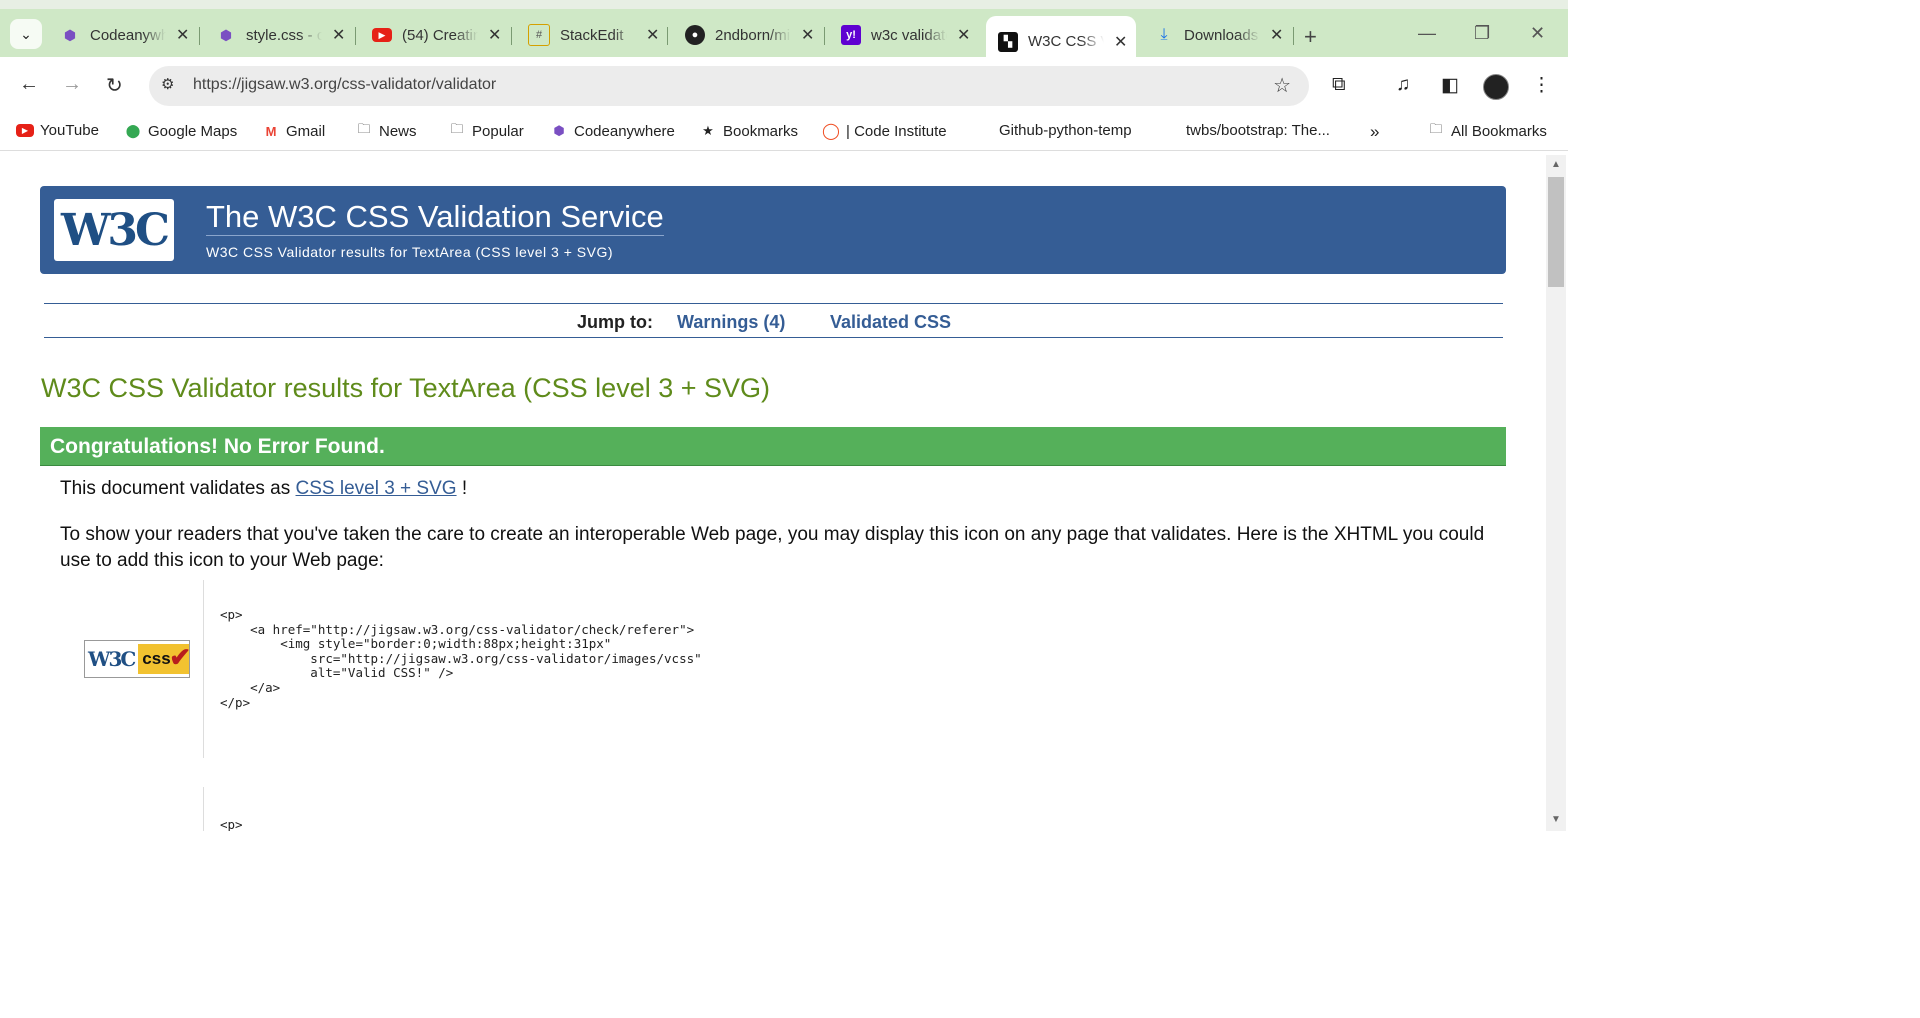 The image size is (1920, 1018). I want to click on stackedit-icon: #, so click(539, 35).